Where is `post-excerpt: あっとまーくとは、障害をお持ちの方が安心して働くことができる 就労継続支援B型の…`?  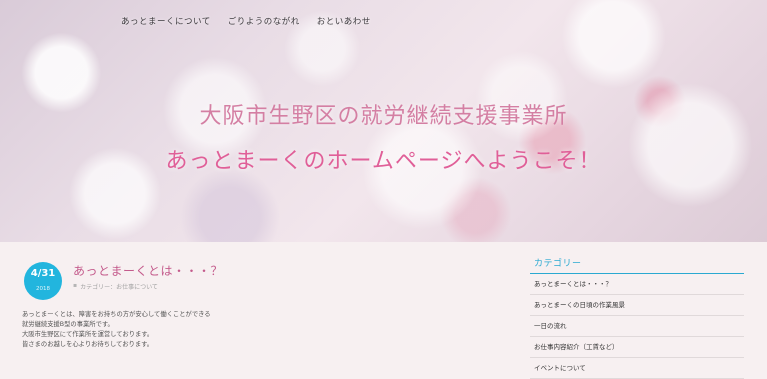
post-excerpt: あっとまーくとは、障害をお持ちの方が安心して働くことができる 就労継続支援B型の… is located at coordinates (162, 330).